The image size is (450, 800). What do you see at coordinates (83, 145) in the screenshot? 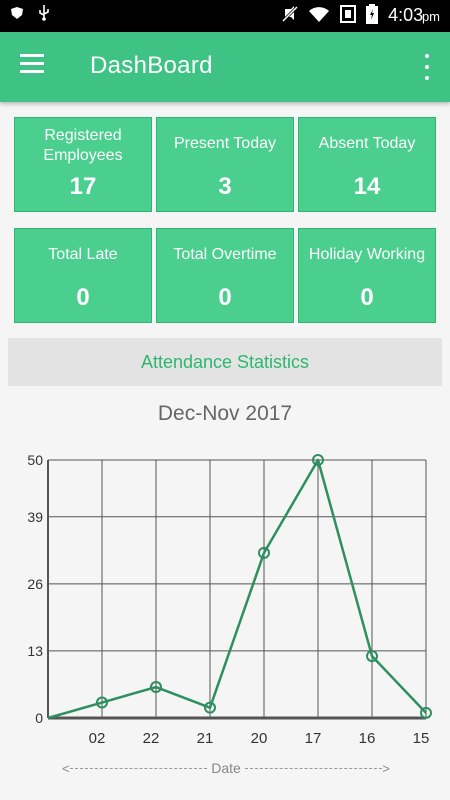
I see `tile-label: Registered Employees` at bounding box center [83, 145].